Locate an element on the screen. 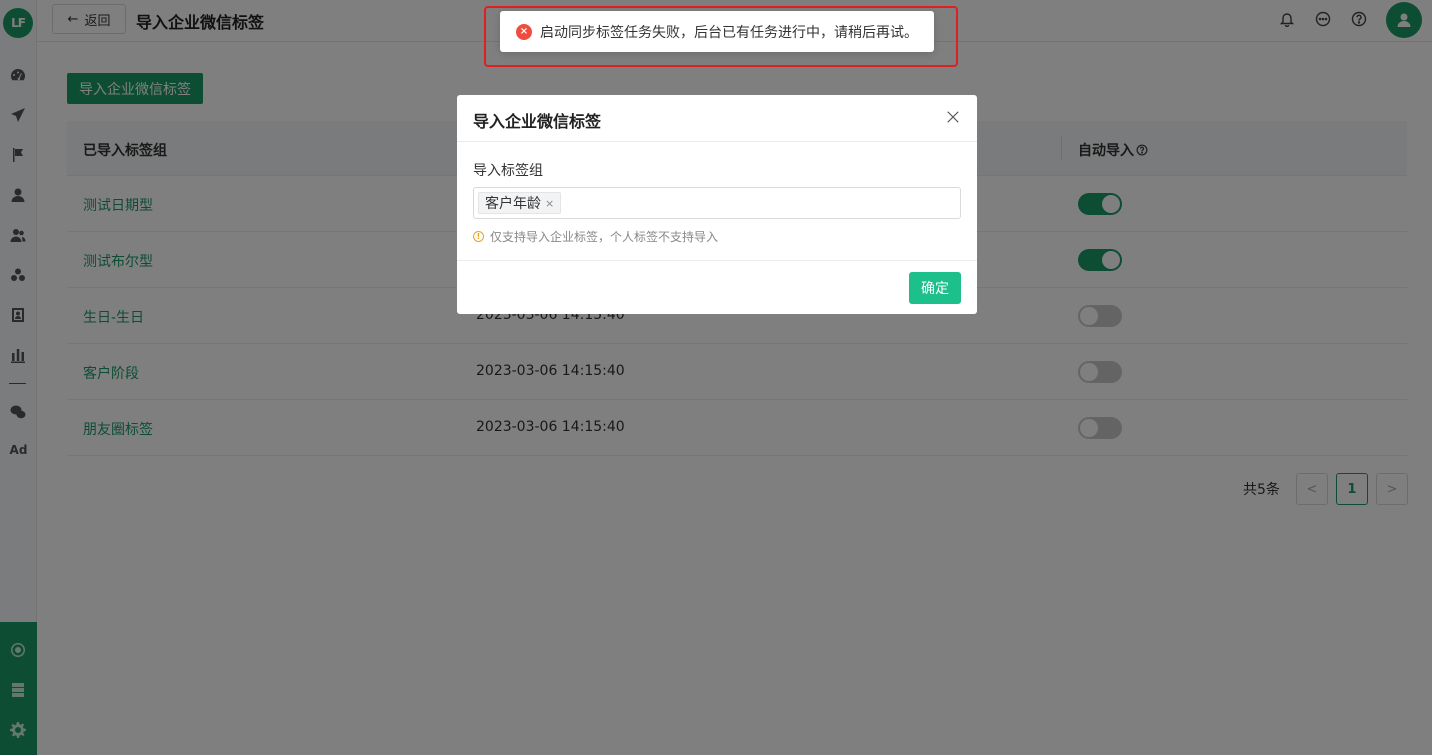 This screenshot has width=1432, height=755. tag-group-field-label: 导入标签组 is located at coordinates (508, 171).